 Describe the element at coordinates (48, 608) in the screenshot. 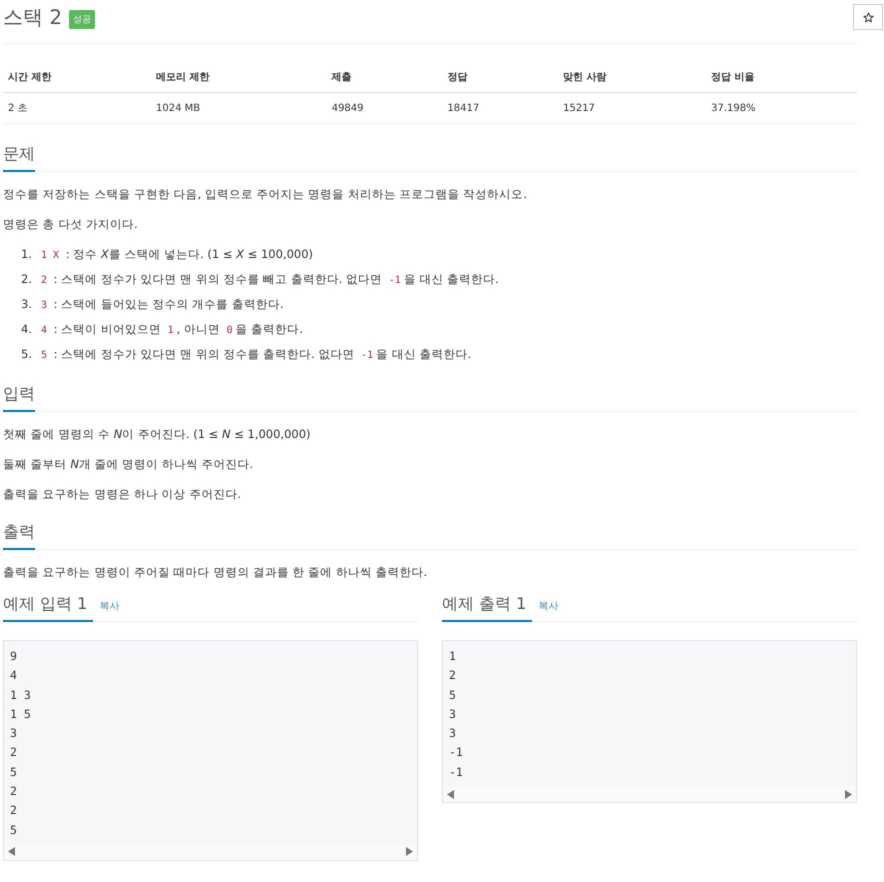

I see `section-heading: 예제 입력 1` at that location.